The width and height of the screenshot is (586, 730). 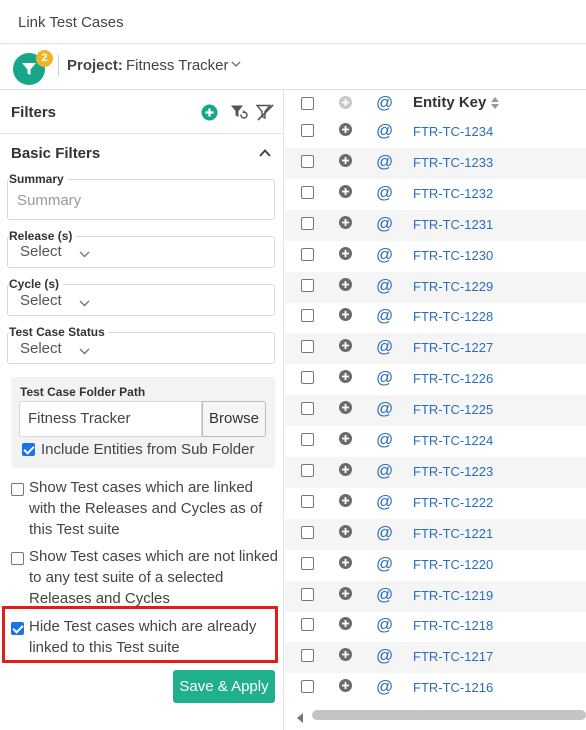 What do you see at coordinates (453, 409) in the screenshot?
I see `entity-key-link: FTR-TC-1225` at bounding box center [453, 409].